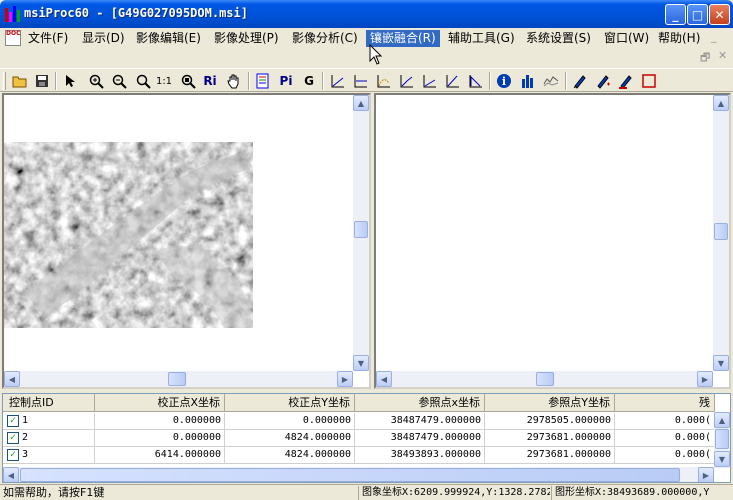 The height and width of the screenshot is (500, 733). I want to click on right-pane-vertical-scrollbar: ▲ ▼, so click(721, 233).